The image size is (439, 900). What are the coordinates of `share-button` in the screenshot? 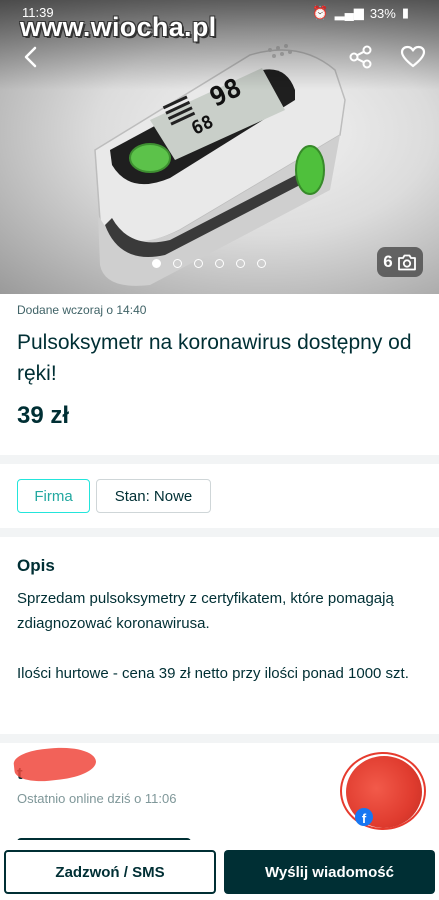 It's located at (361, 57).